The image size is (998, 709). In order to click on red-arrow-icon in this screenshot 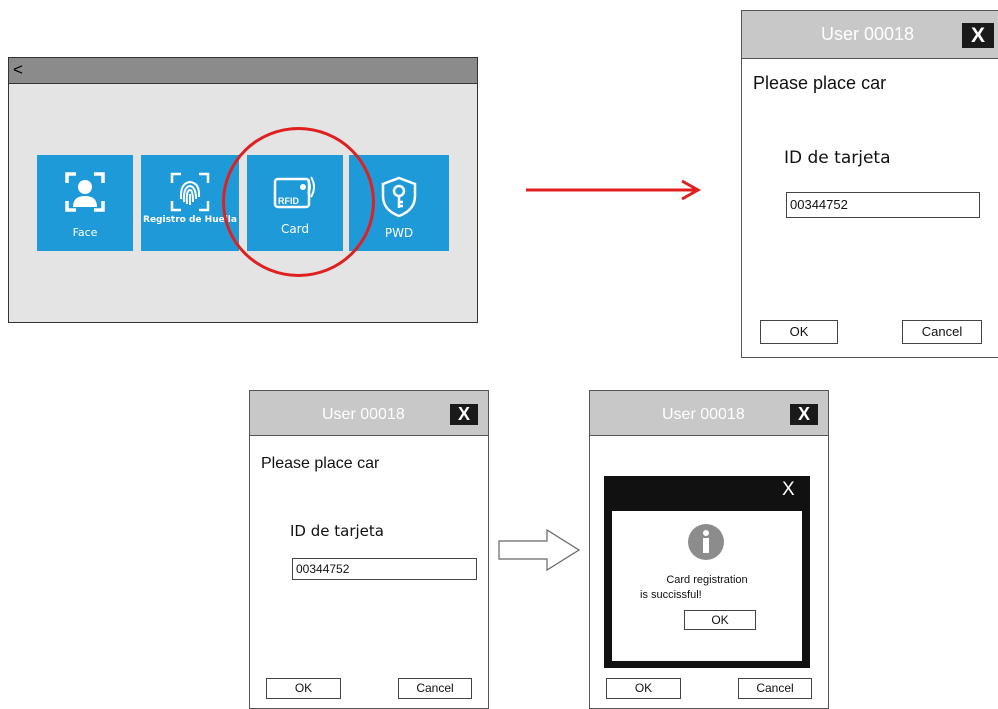, I will do `click(614, 190)`.